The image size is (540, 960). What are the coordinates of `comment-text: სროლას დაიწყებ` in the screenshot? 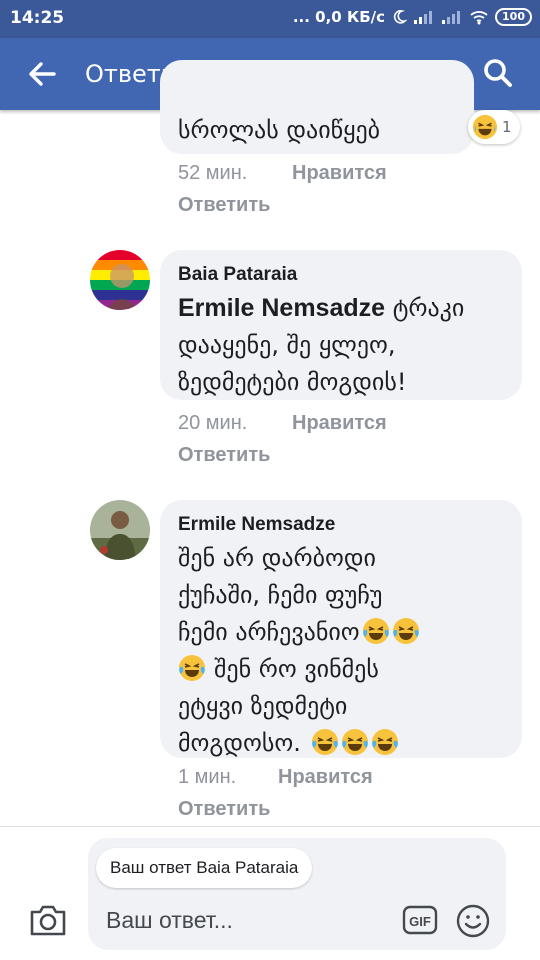 It's located at (279, 130).